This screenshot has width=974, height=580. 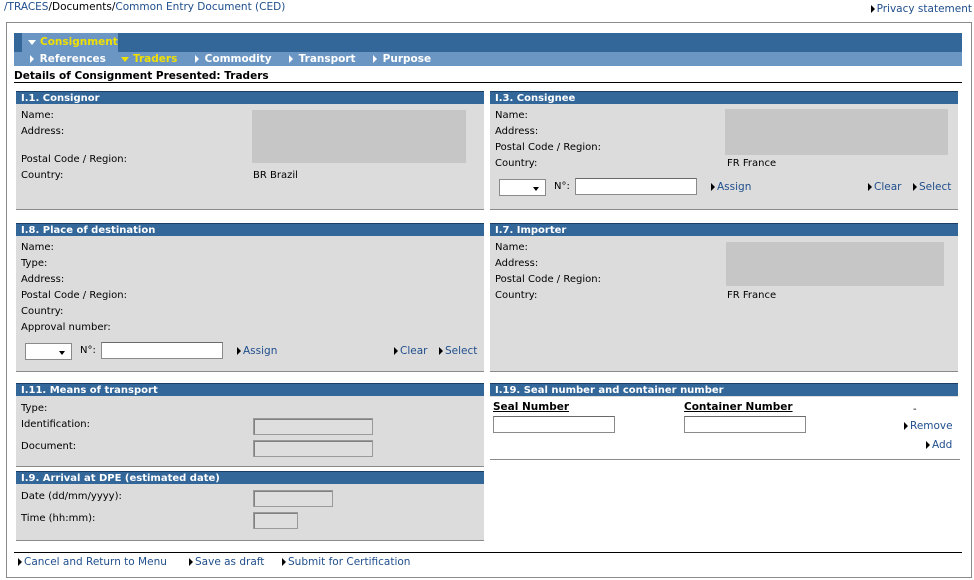 I want to click on consignee-no-label: N°:, so click(x=562, y=186).